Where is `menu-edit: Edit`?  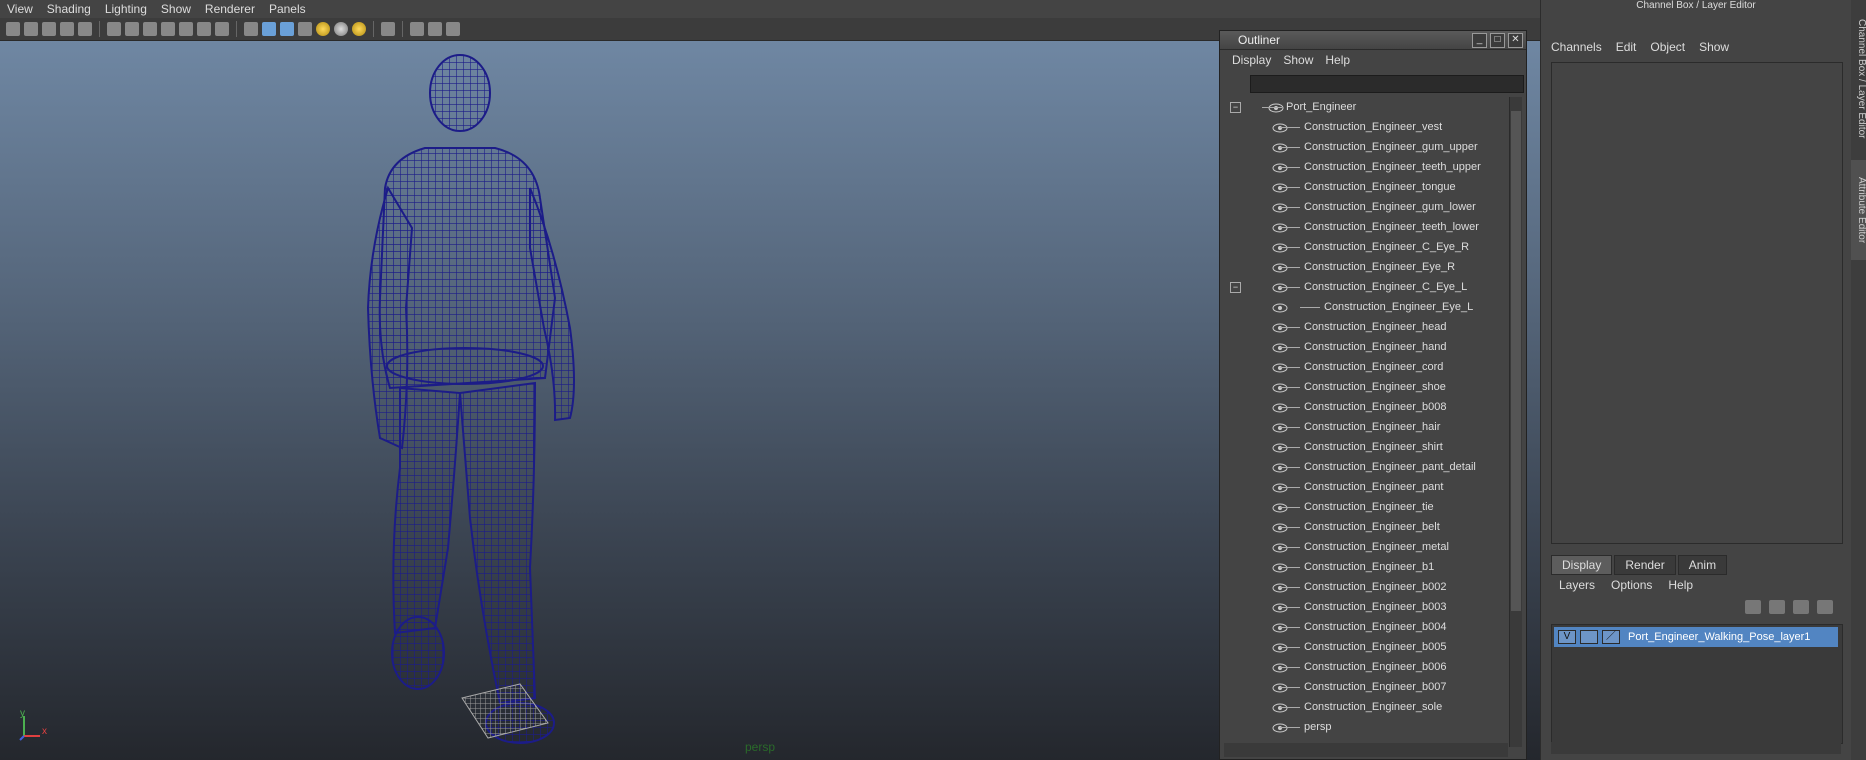
menu-edit: Edit is located at coordinates (1626, 47).